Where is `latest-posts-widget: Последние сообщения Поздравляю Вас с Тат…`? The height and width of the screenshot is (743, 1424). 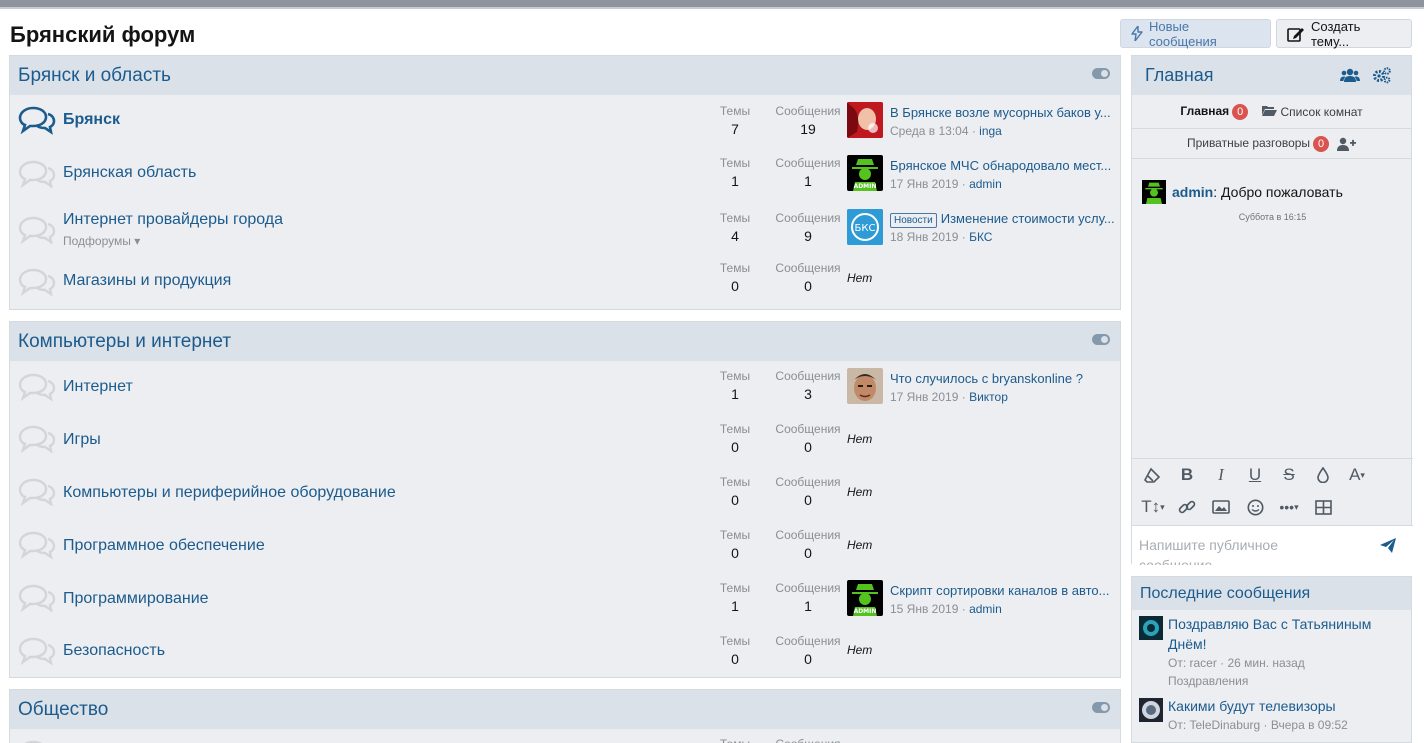 latest-posts-widget: Последние сообщения Поздравляю Вас с Тат… is located at coordinates (1271, 659).